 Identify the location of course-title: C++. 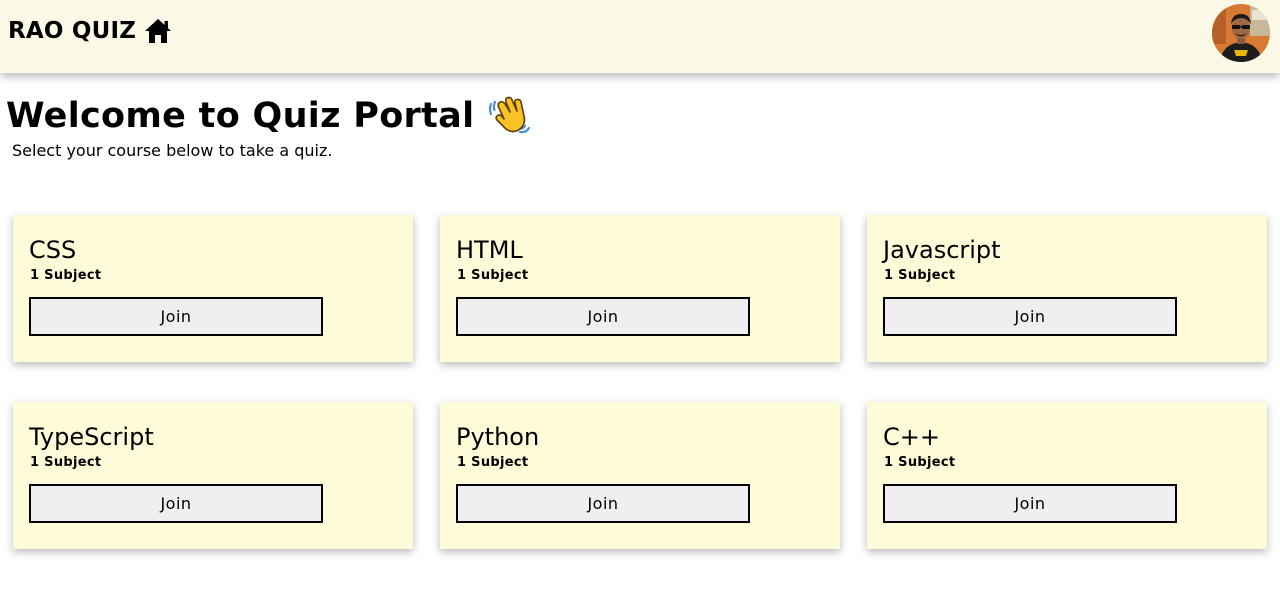
(911, 437).